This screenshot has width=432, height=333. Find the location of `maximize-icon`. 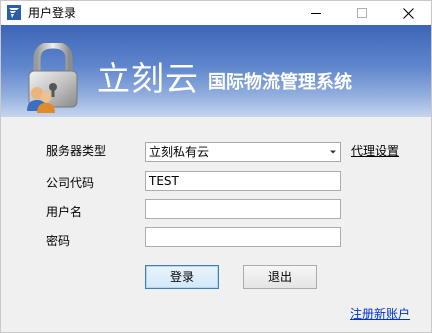

maximize-icon is located at coordinates (362, 13).